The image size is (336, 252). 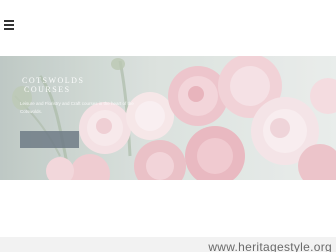 What do you see at coordinates (53, 80) in the screenshot?
I see `brand-line-1: COTSWOLDS` at bounding box center [53, 80].